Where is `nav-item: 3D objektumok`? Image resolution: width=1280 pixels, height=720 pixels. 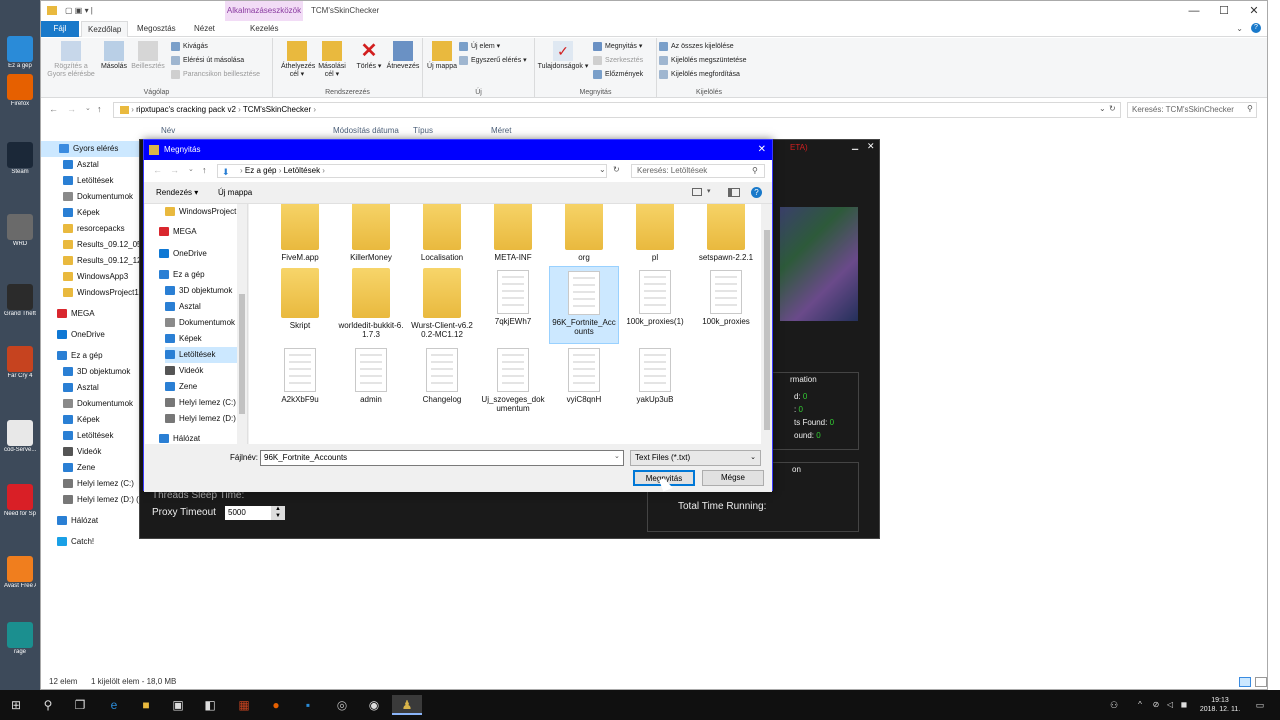 nav-item: 3D objektumok is located at coordinates (96, 372).